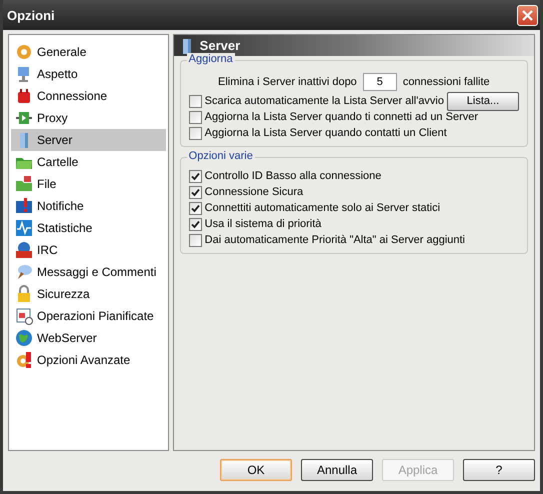 The image size is (543, 494). Describe the element at coordinates (334, 240) in the screenshot. I see `checkbox-label: Dai automaticamente Priorità "Alta" ai Server aggiunti` at that location.